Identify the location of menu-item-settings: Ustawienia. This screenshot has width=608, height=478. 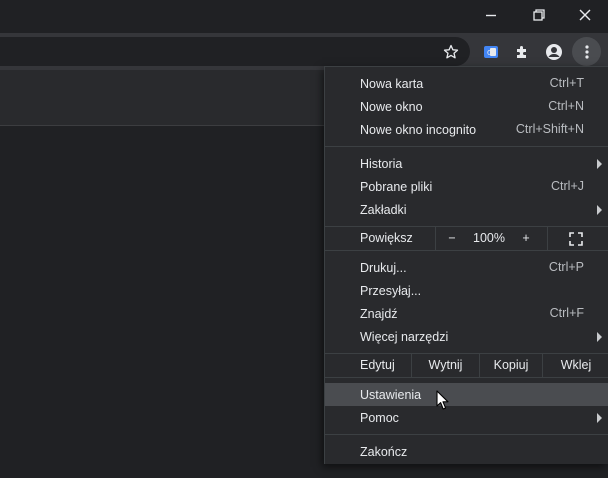
(466, 394).